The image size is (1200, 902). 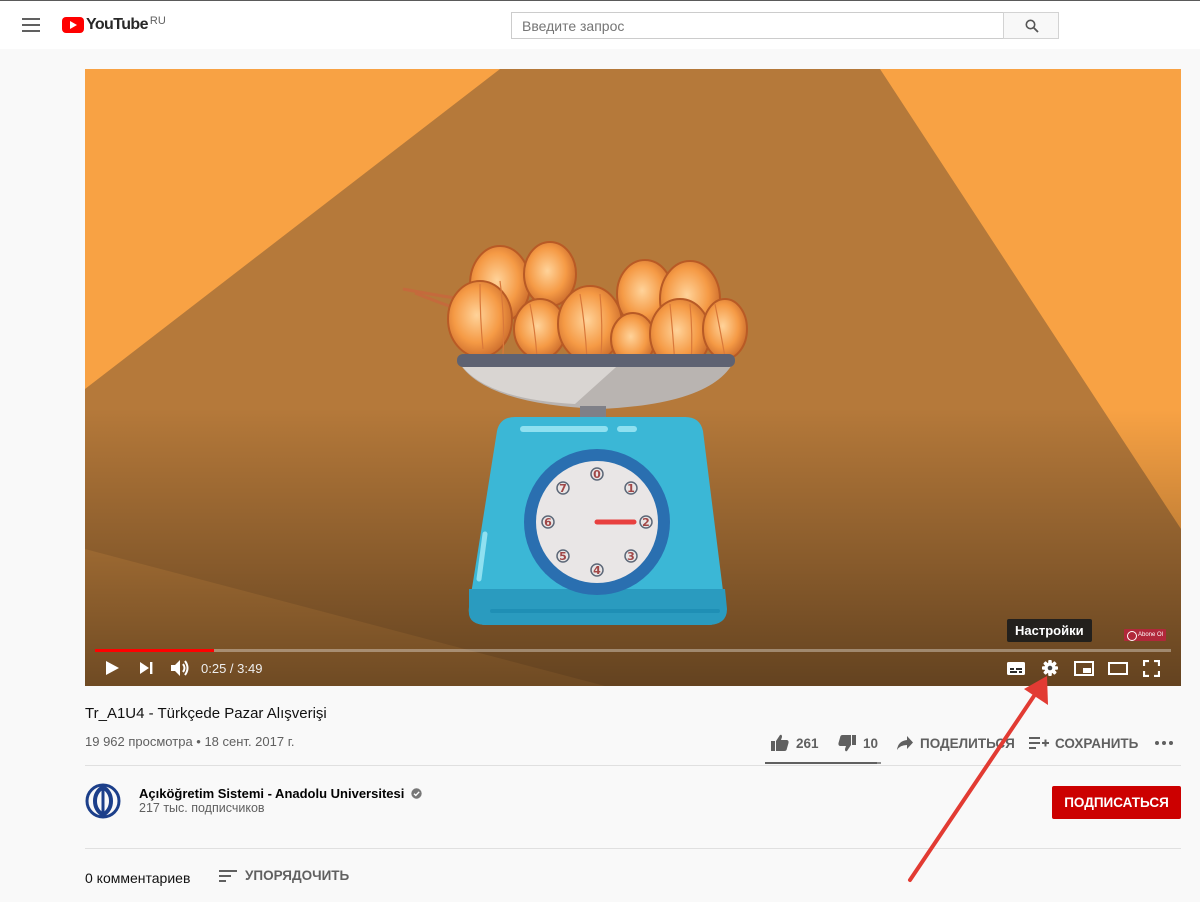 I want to click on like-ratio-bar, so click(x=823, y=763).